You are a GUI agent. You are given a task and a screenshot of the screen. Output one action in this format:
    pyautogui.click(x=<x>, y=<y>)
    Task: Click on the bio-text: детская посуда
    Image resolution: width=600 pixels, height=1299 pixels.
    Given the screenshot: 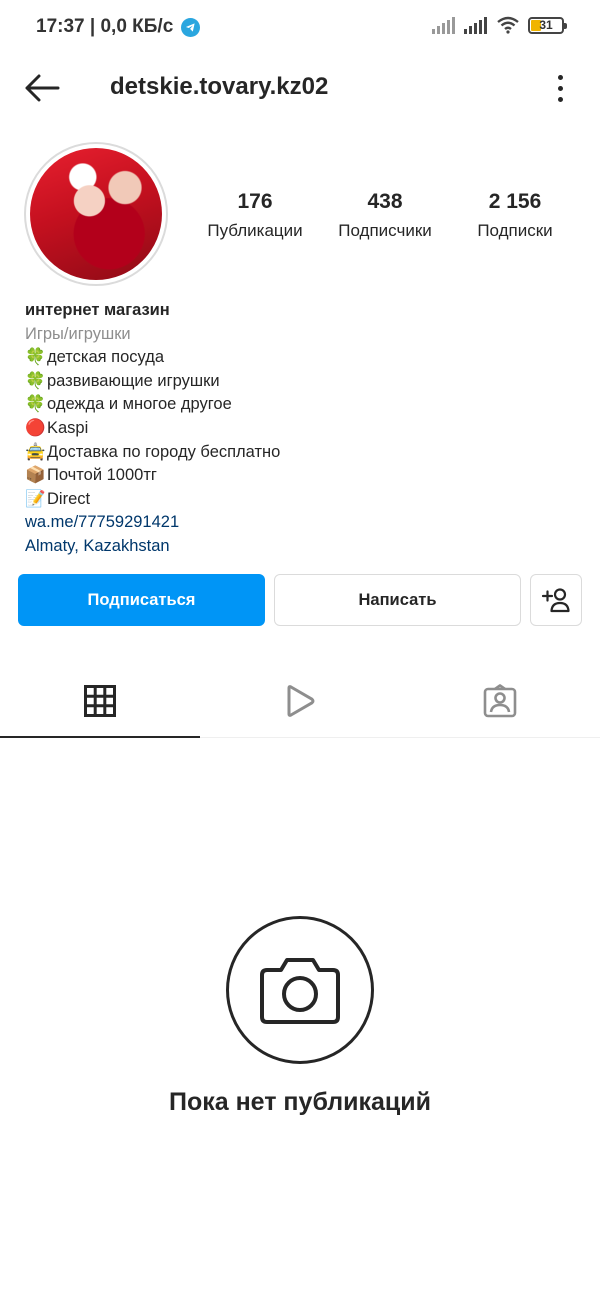 What is the action you would take?
    pyautogui.click(x=106, y=357)
    